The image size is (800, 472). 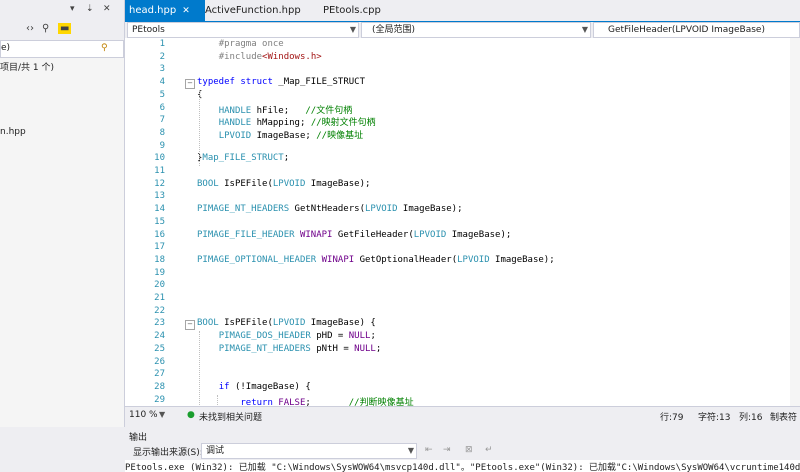 What do you see at coordinates (159, 336) in the screenshot?
I see `line-number: 24` at bounding box center [159, 336].